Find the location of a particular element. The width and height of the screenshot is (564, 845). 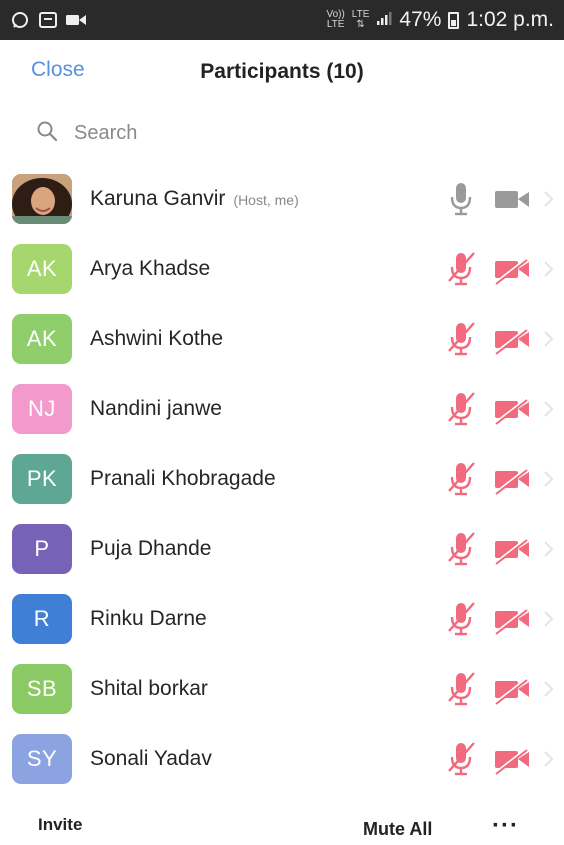

search-bar is located at coordinates (286, 133).